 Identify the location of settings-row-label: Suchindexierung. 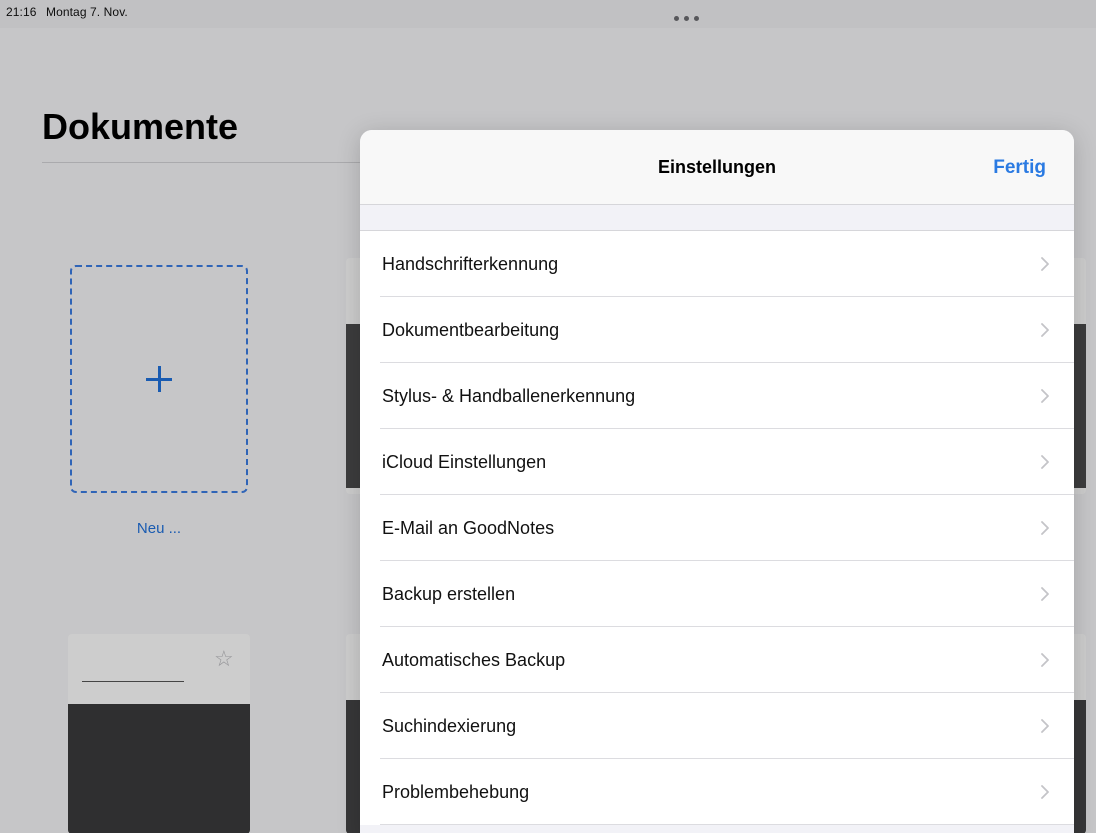
(449, 726).